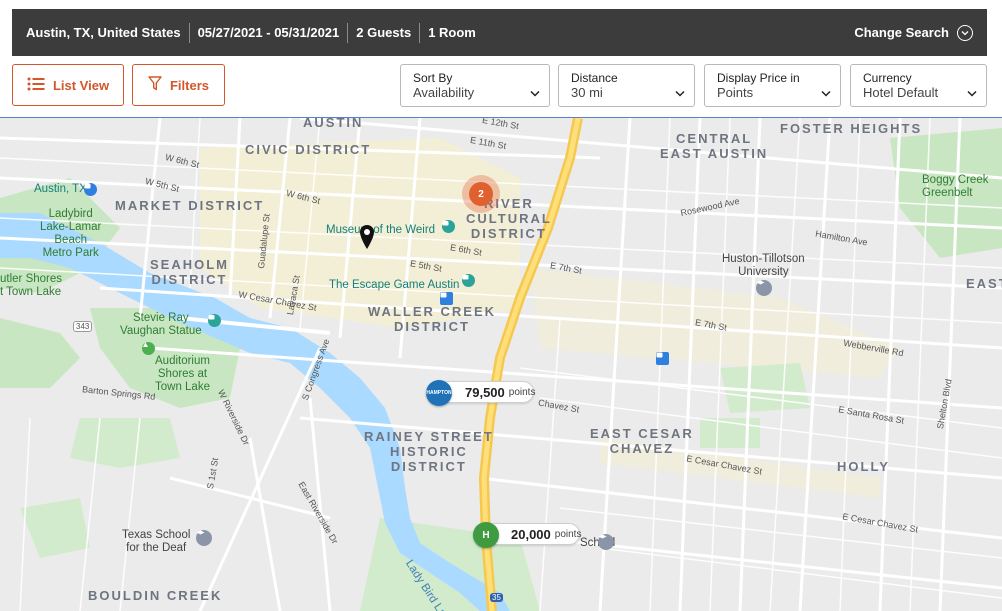  What do you see at coordinates (268, 32) in the screenshot?
I see `search-dates: 05/27/2021 - 05/31/2021` at bounding box center [268, 32].